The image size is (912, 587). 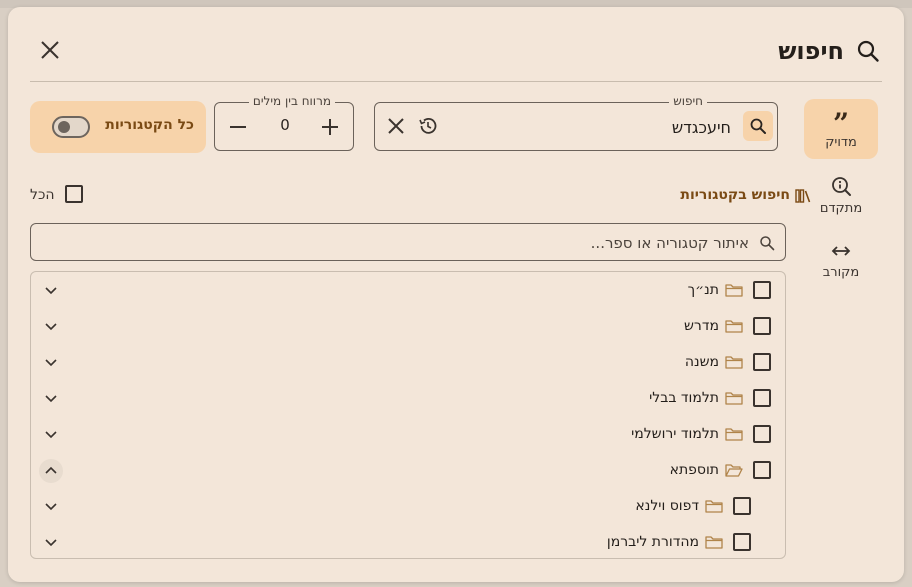 I want to click on select-all-checkbox, so click(x=74, y=194).